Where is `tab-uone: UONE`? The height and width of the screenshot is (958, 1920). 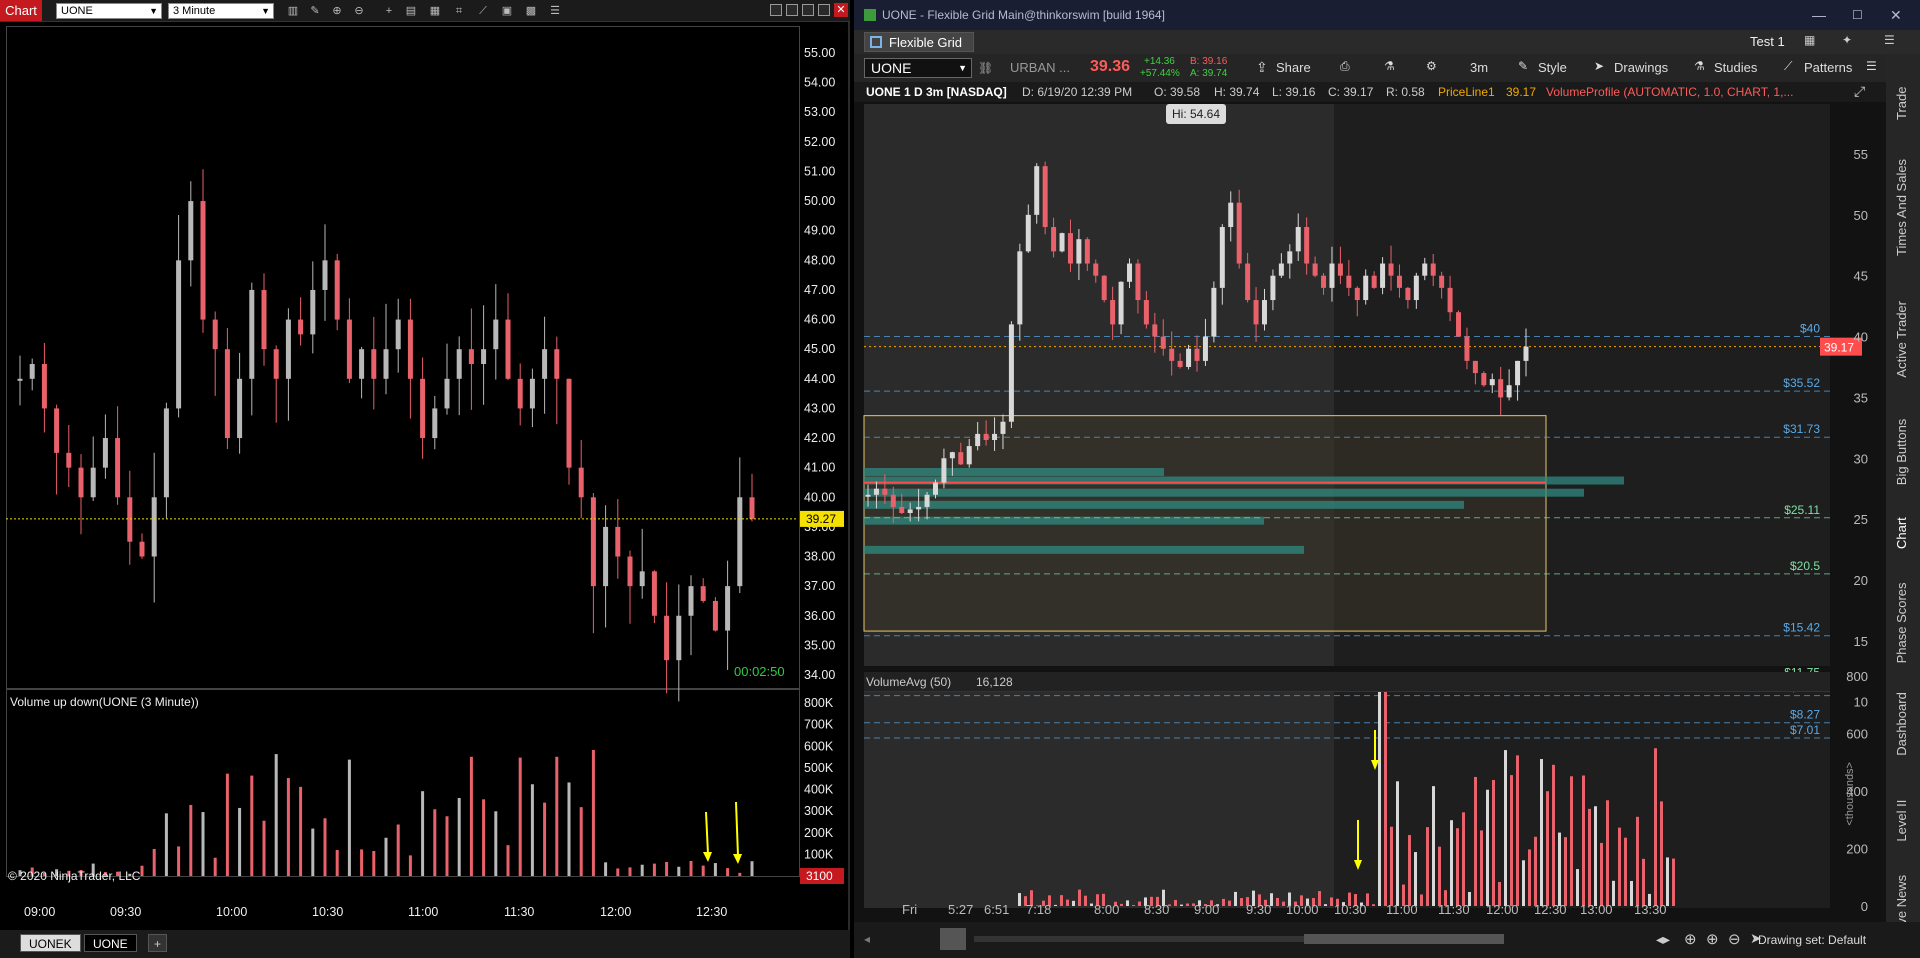 tab-uone: UONE is located at coordinates (110, 943).